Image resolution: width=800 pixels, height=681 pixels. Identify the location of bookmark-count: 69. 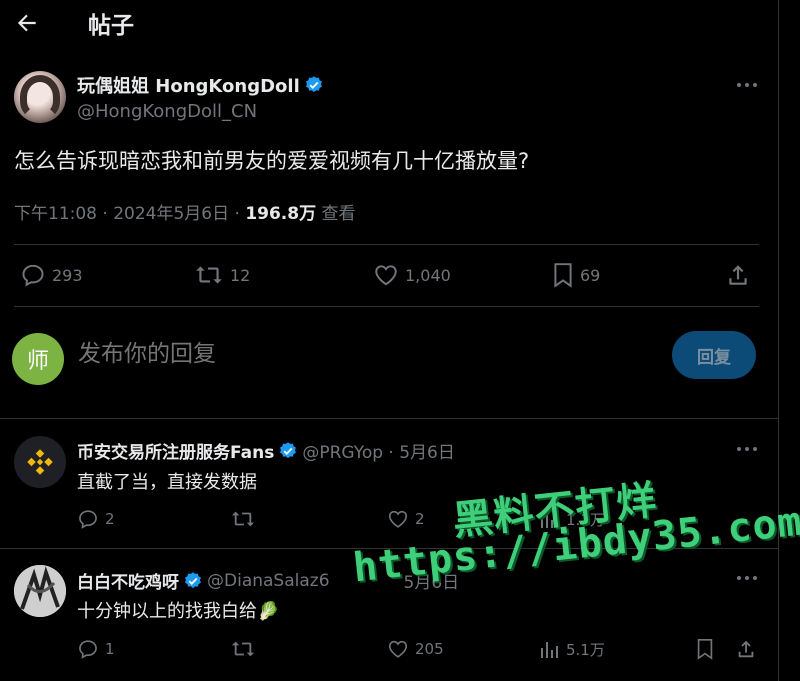
(590, 275).